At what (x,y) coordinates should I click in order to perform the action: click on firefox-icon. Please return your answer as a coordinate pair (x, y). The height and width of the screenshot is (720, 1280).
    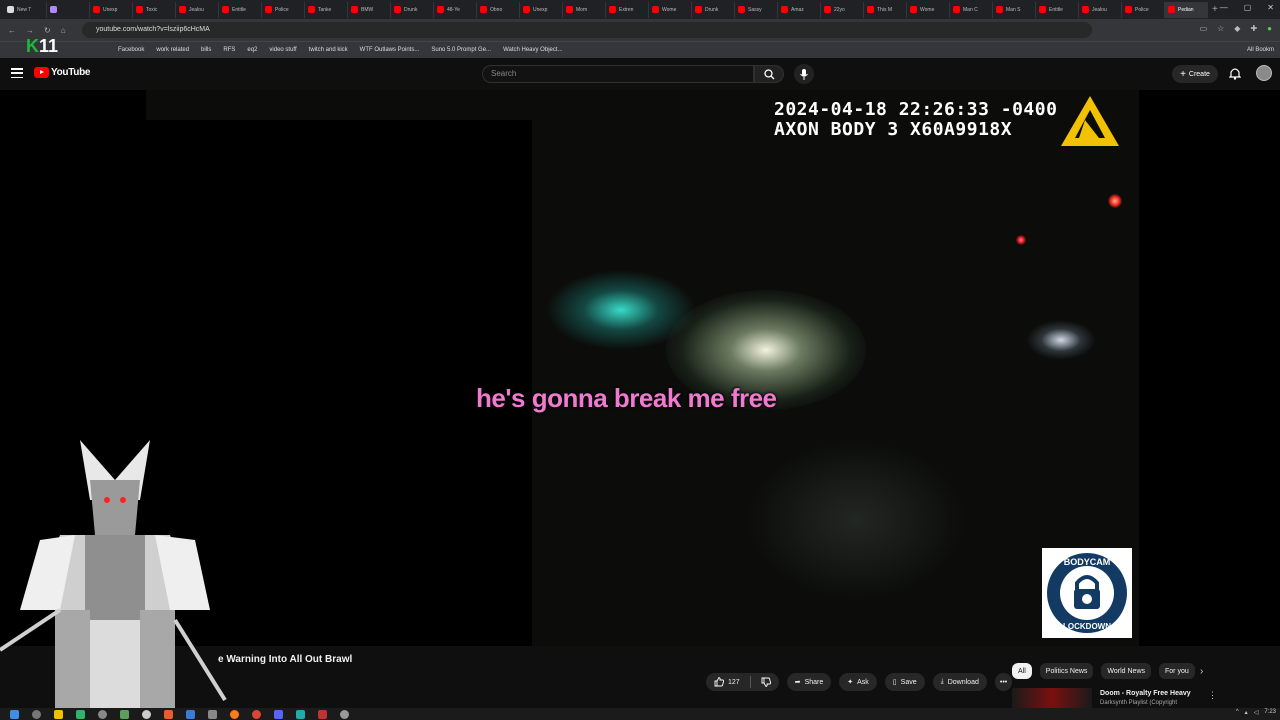
    Looking at the image, I should click on (234, 714).